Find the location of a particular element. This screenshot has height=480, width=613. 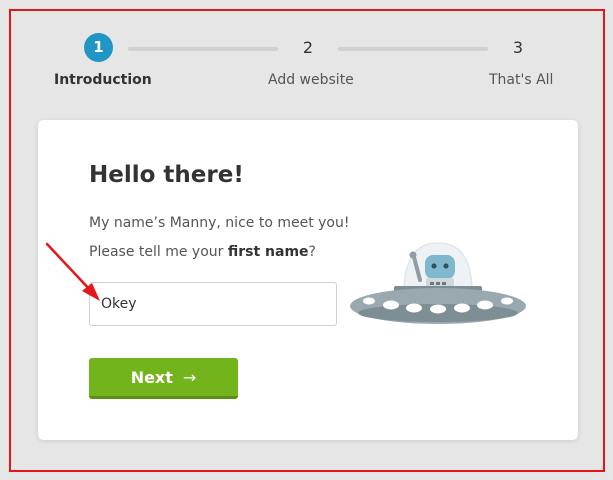

step-1-circle: 1 is located at coordinates (98, 47).